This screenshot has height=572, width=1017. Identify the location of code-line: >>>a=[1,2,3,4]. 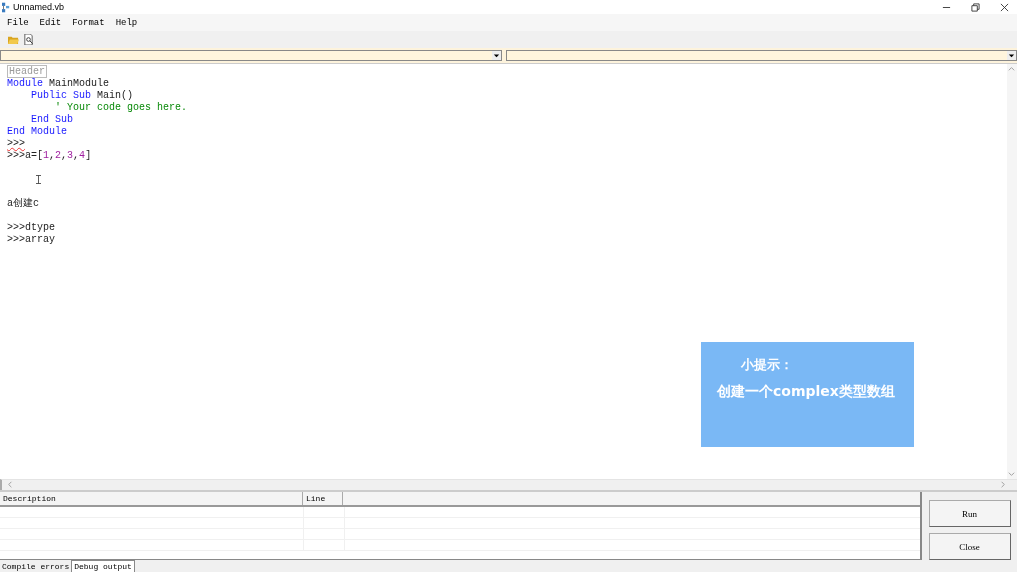
(49, 155).